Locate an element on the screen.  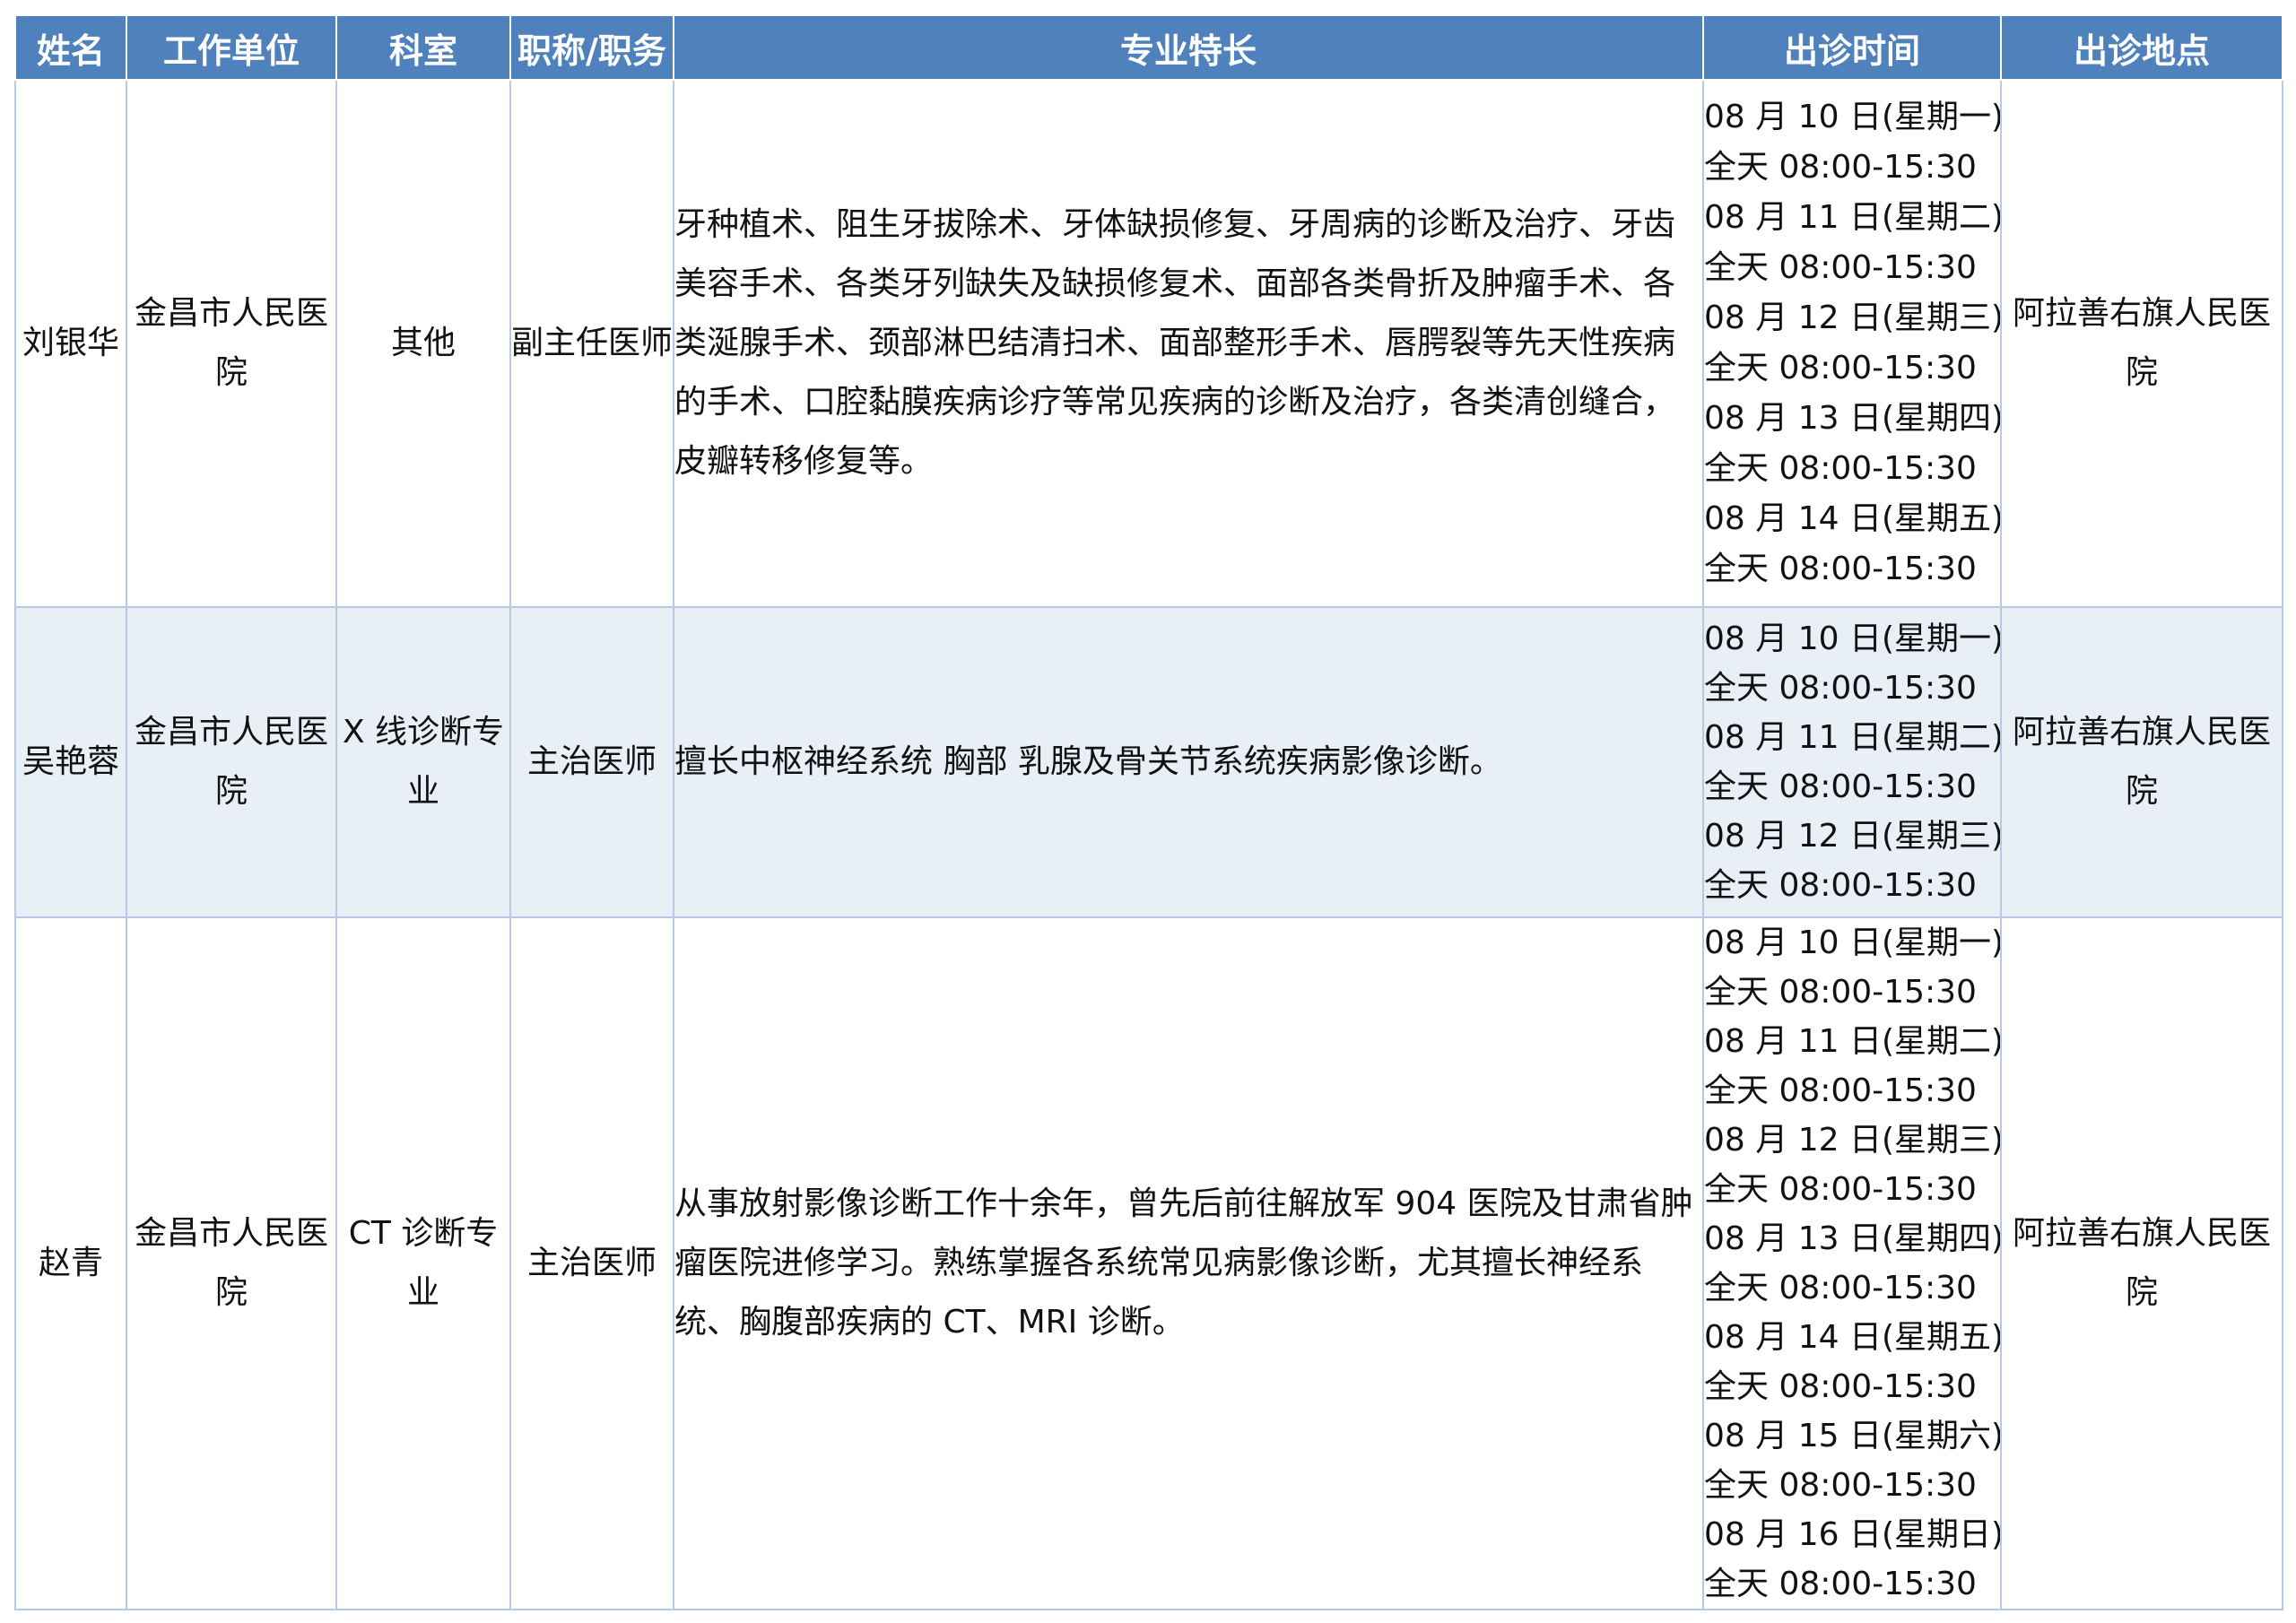
department: CT 诊断专业 is located at coordinates (423, 1263).